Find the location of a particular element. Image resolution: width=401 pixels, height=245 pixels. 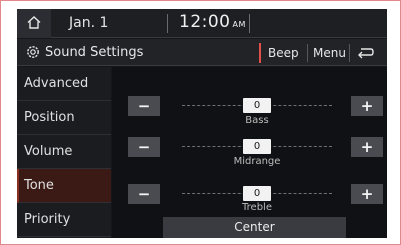

clock-display: 12:00 AM is located at coordinates (212, 22).